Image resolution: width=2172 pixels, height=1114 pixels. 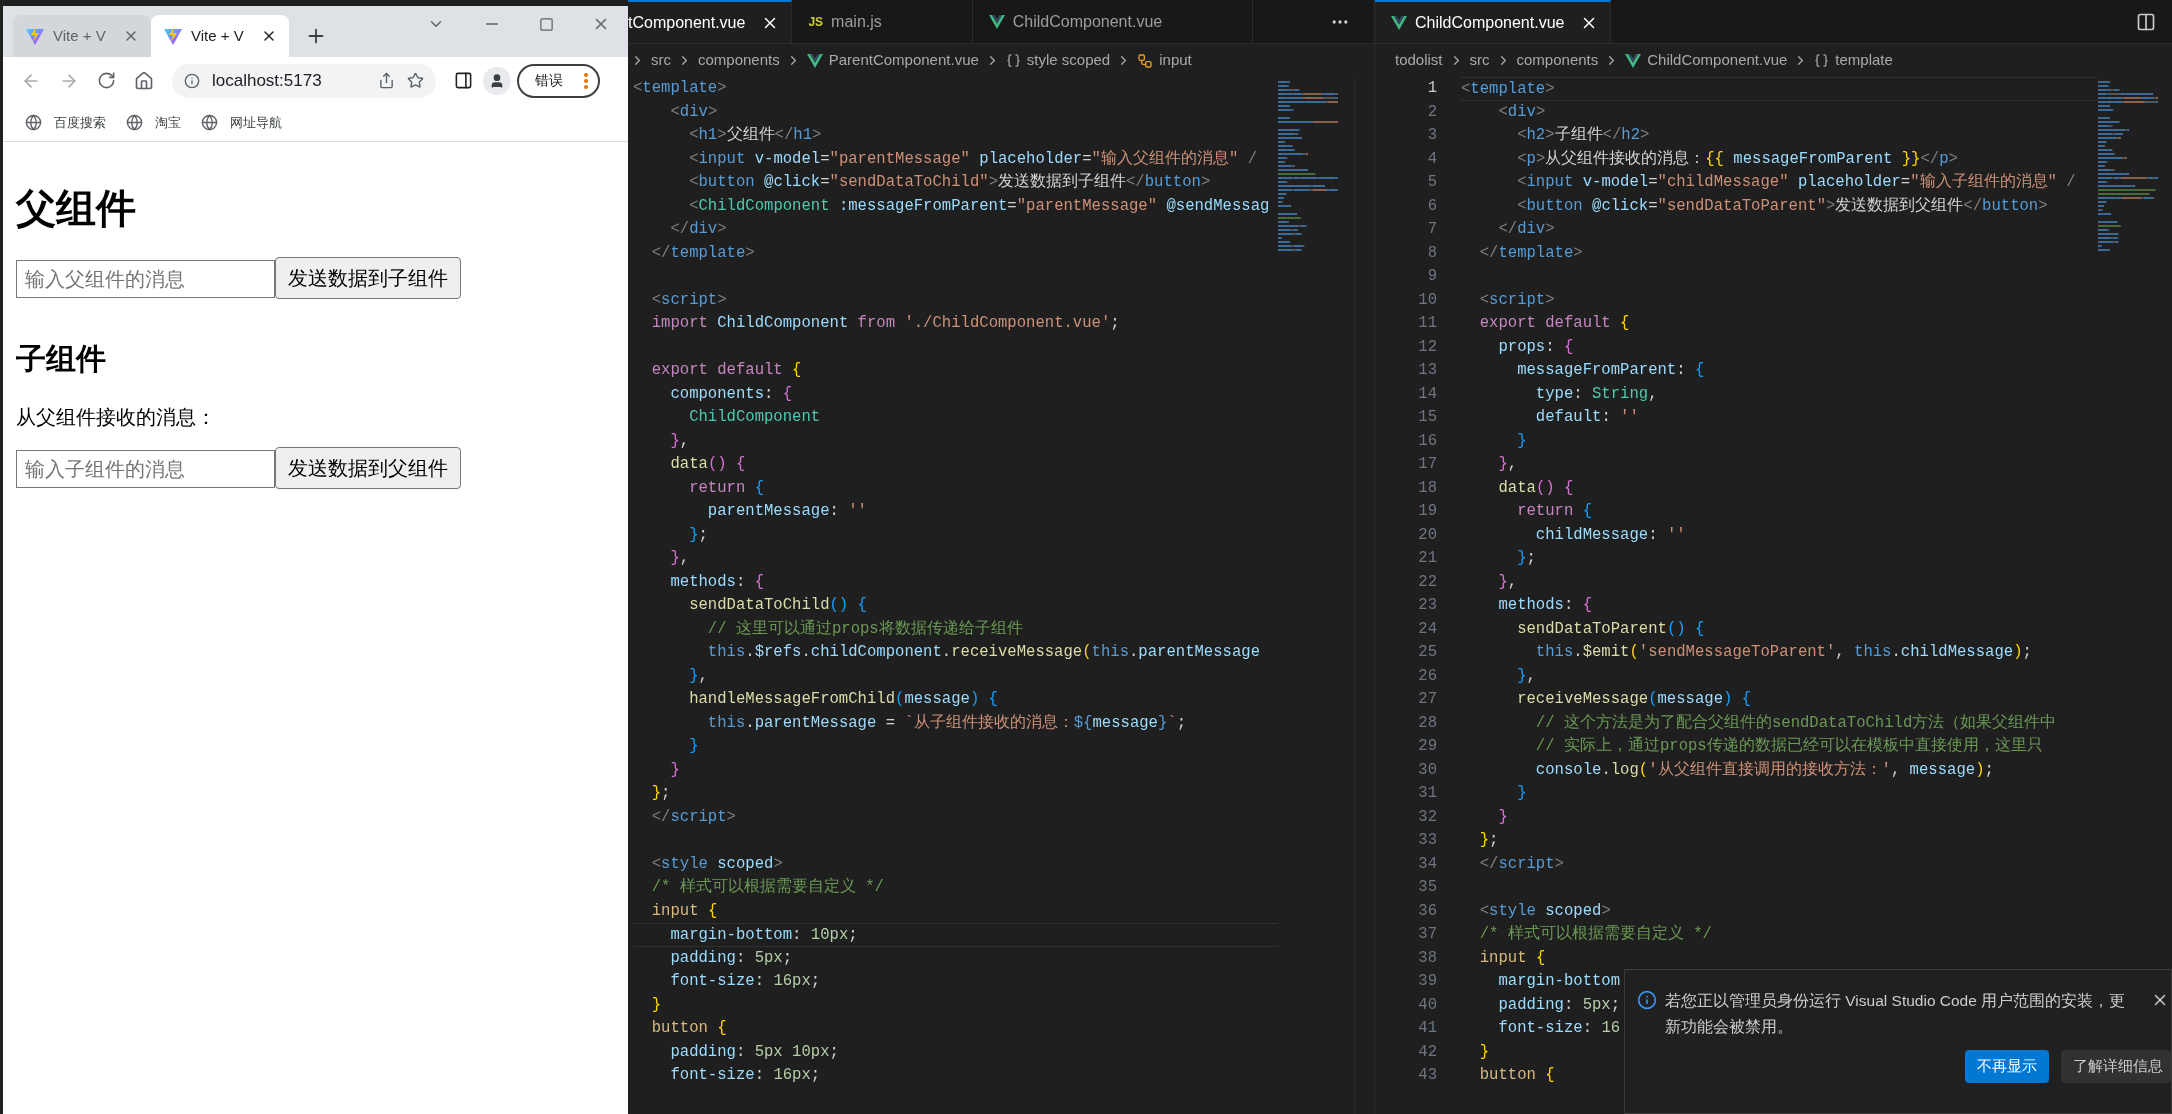 I want to click on line-number: 7, so click(x=1431, y=229).